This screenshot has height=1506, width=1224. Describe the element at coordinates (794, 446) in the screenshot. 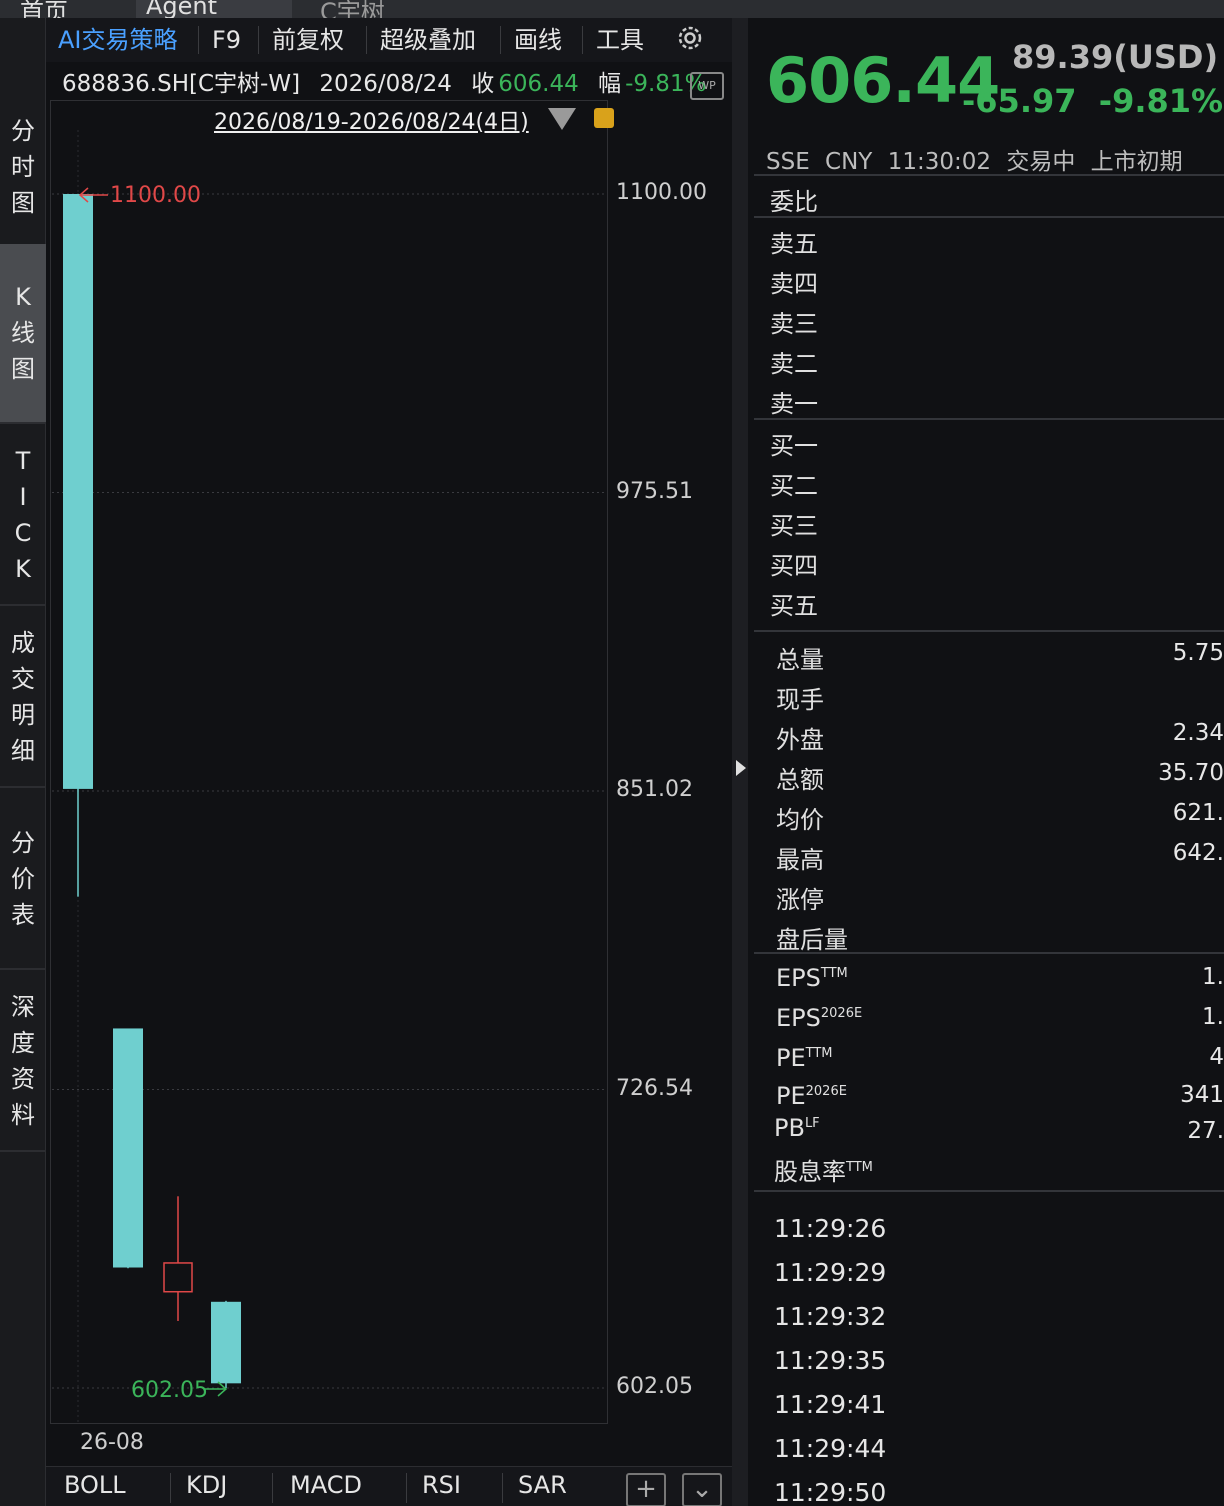

I see `buy-level: 买一` at that location.